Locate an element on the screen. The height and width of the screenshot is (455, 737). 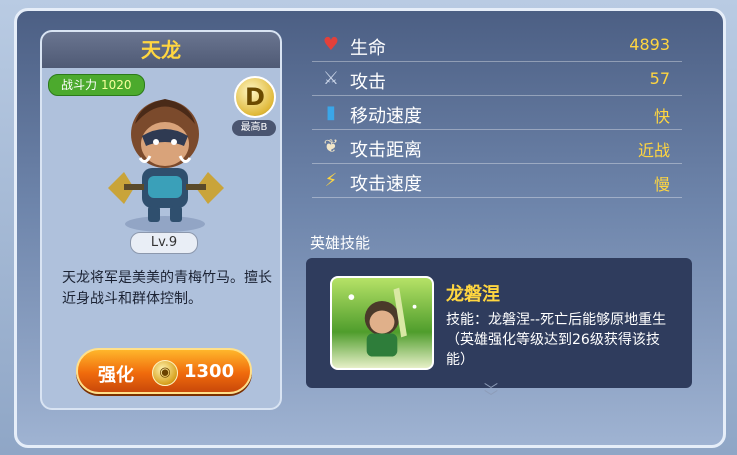
hero-description: 天龙将军是美美的青梅竹马。擅长近身战斗和群体控制。 is located at coordinates (167, 288).